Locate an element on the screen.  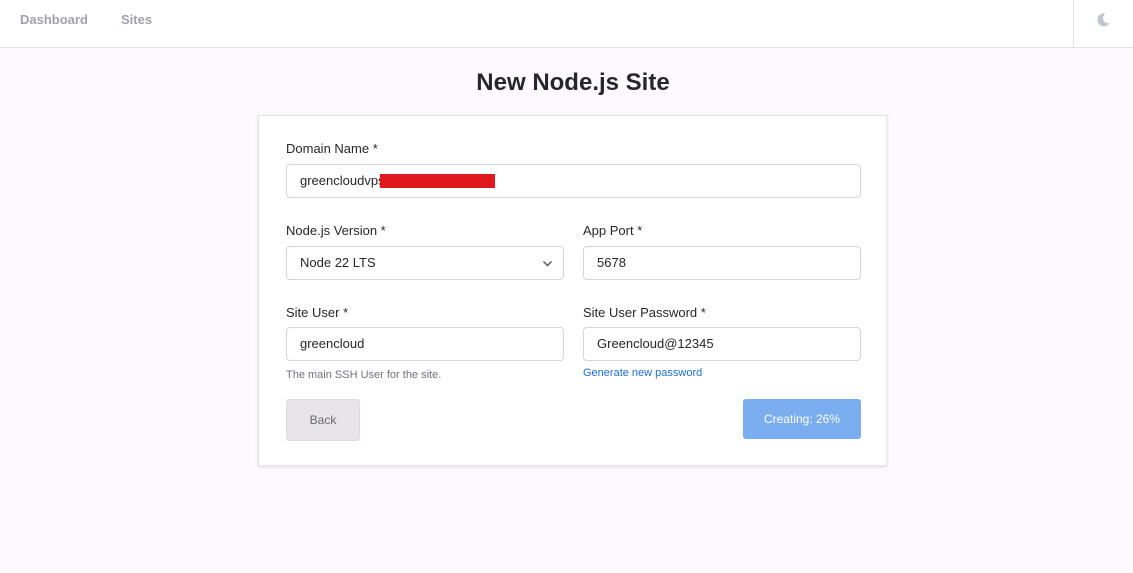
domain-name-label: Domain Name * is located at coordinates (332, 148).